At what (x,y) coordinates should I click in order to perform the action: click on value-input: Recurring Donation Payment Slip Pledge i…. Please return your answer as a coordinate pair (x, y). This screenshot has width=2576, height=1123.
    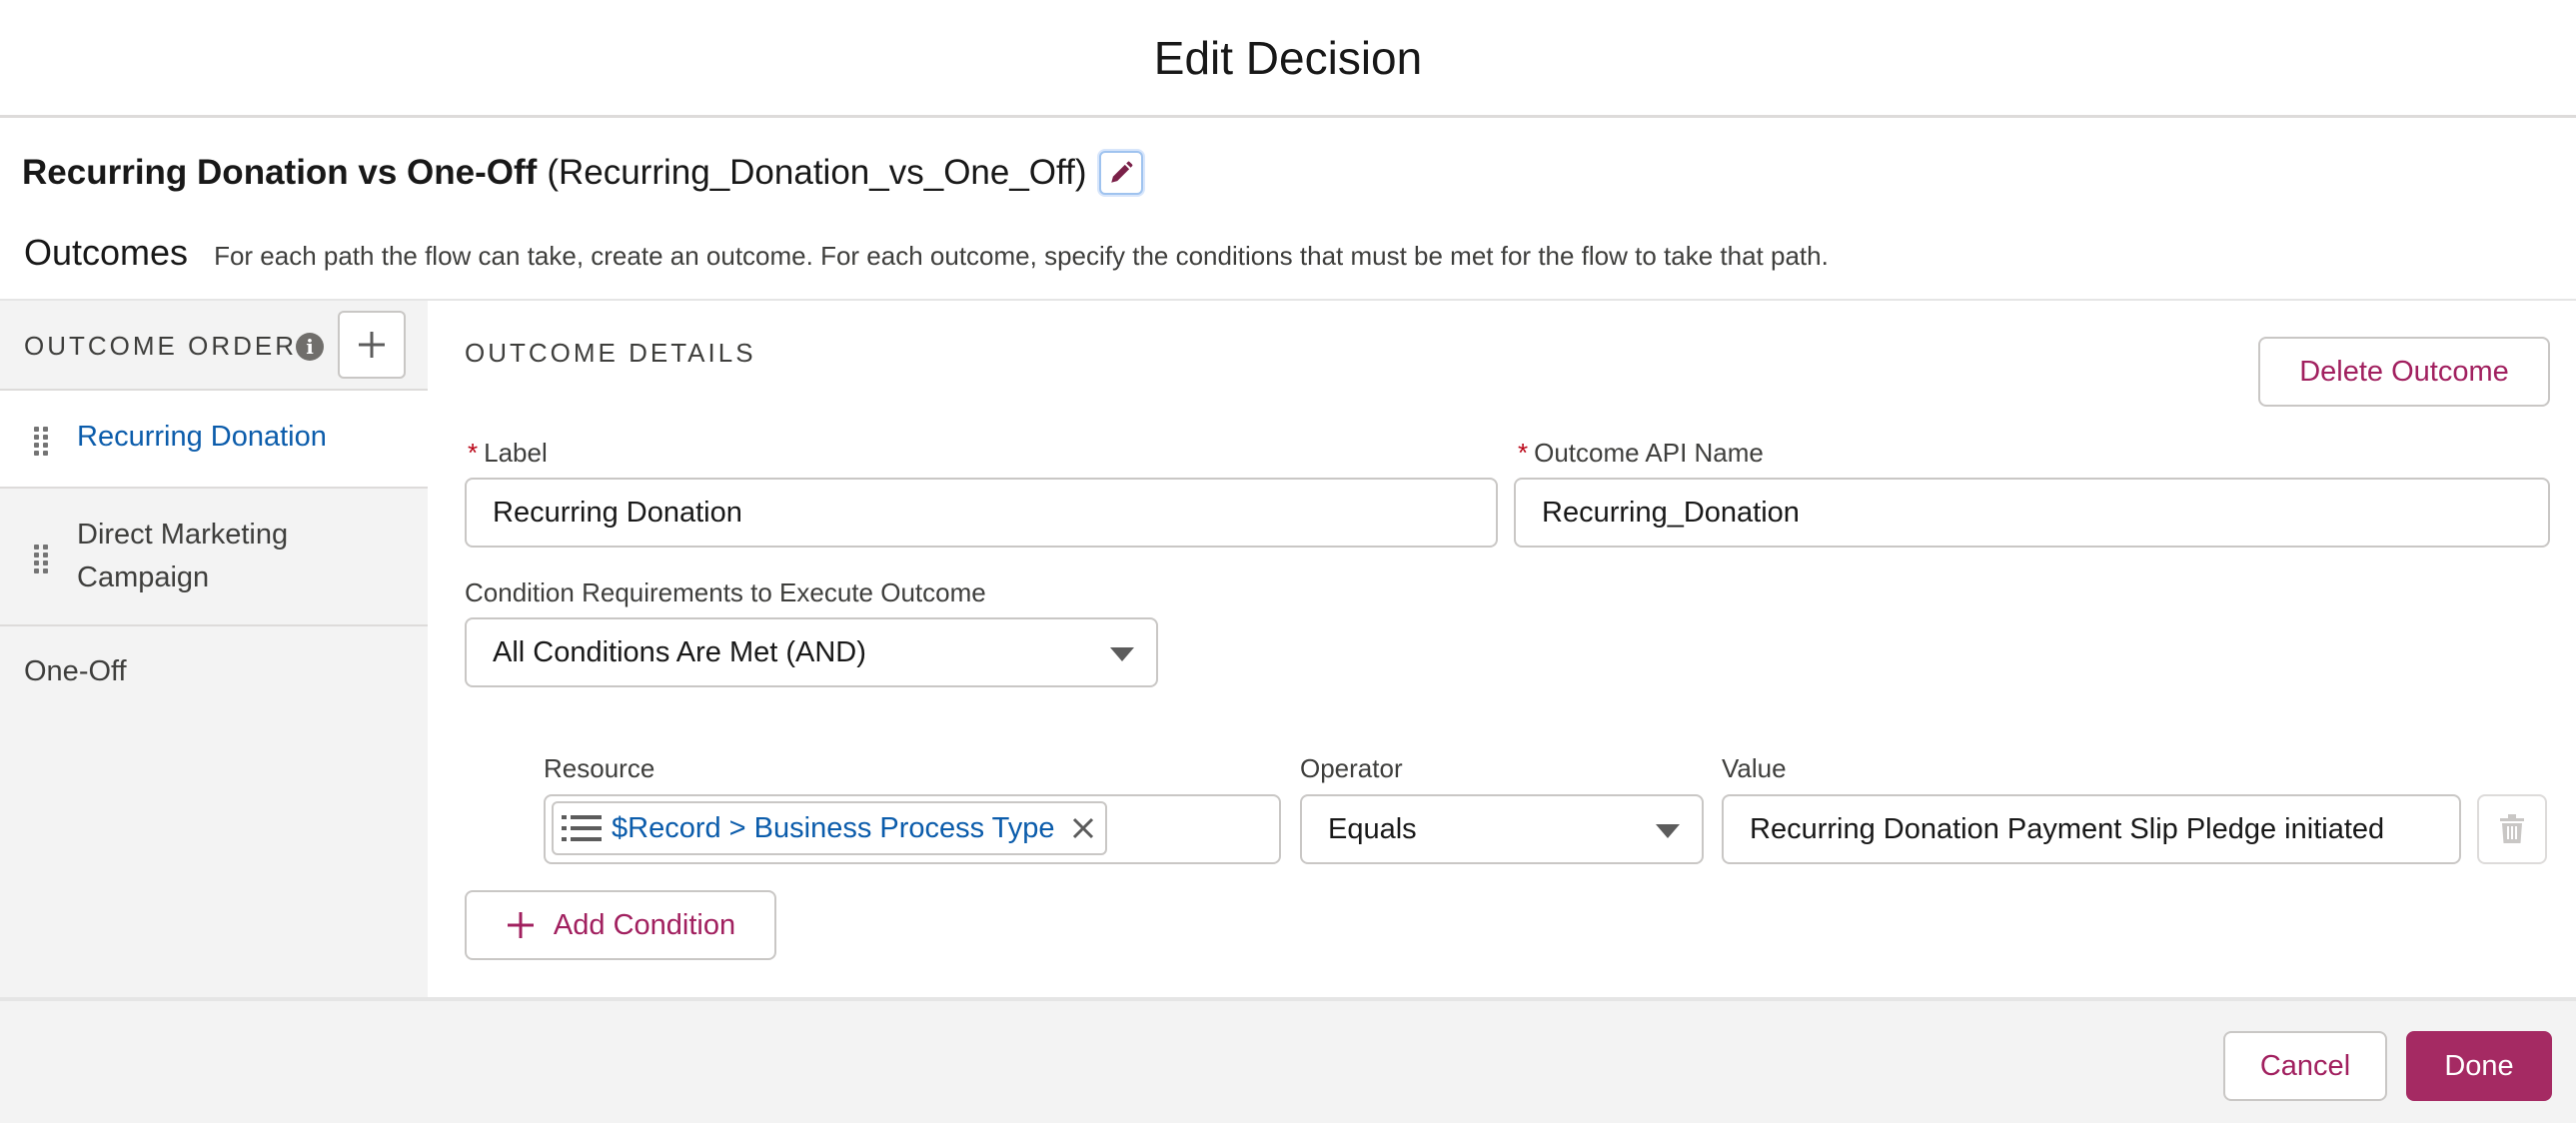
    Looking at the image, I should click on (2091, 829).